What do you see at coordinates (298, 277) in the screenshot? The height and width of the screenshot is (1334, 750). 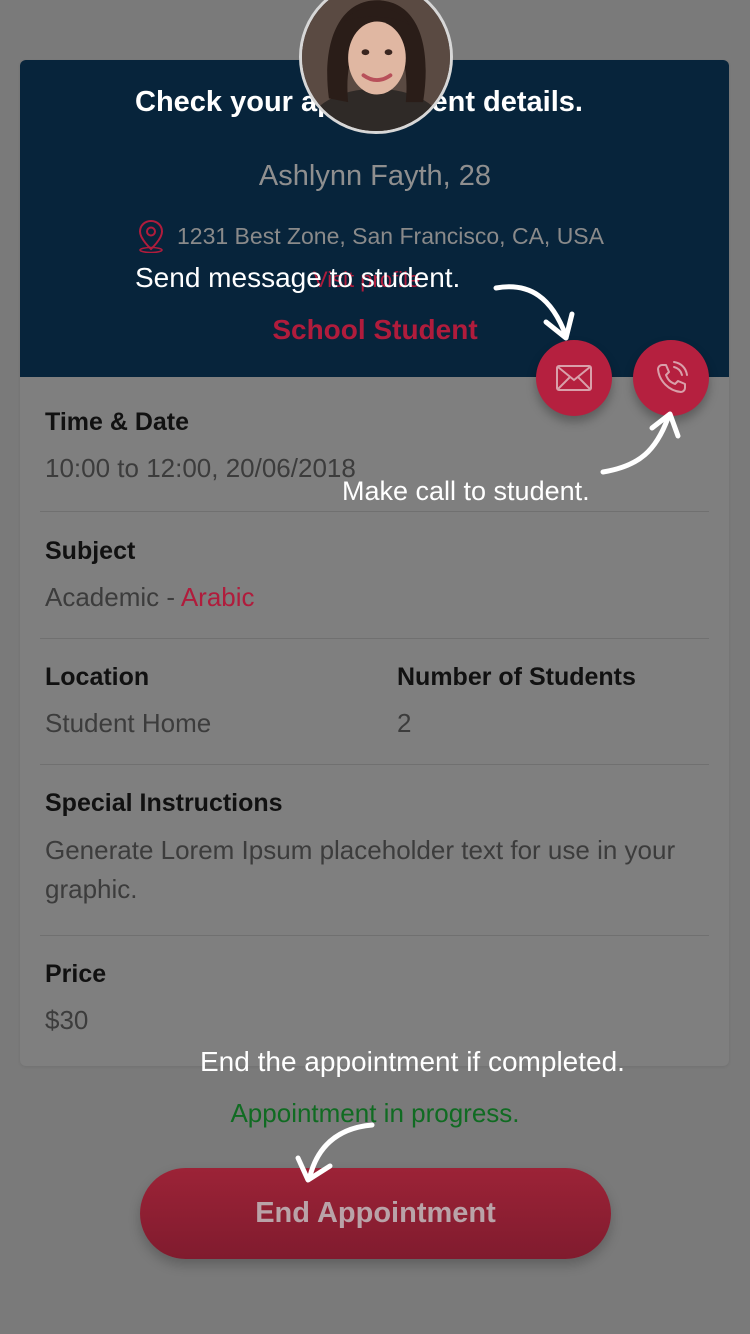 I see `annotation-message: Send message to student.` at bounding box center [298, 277].